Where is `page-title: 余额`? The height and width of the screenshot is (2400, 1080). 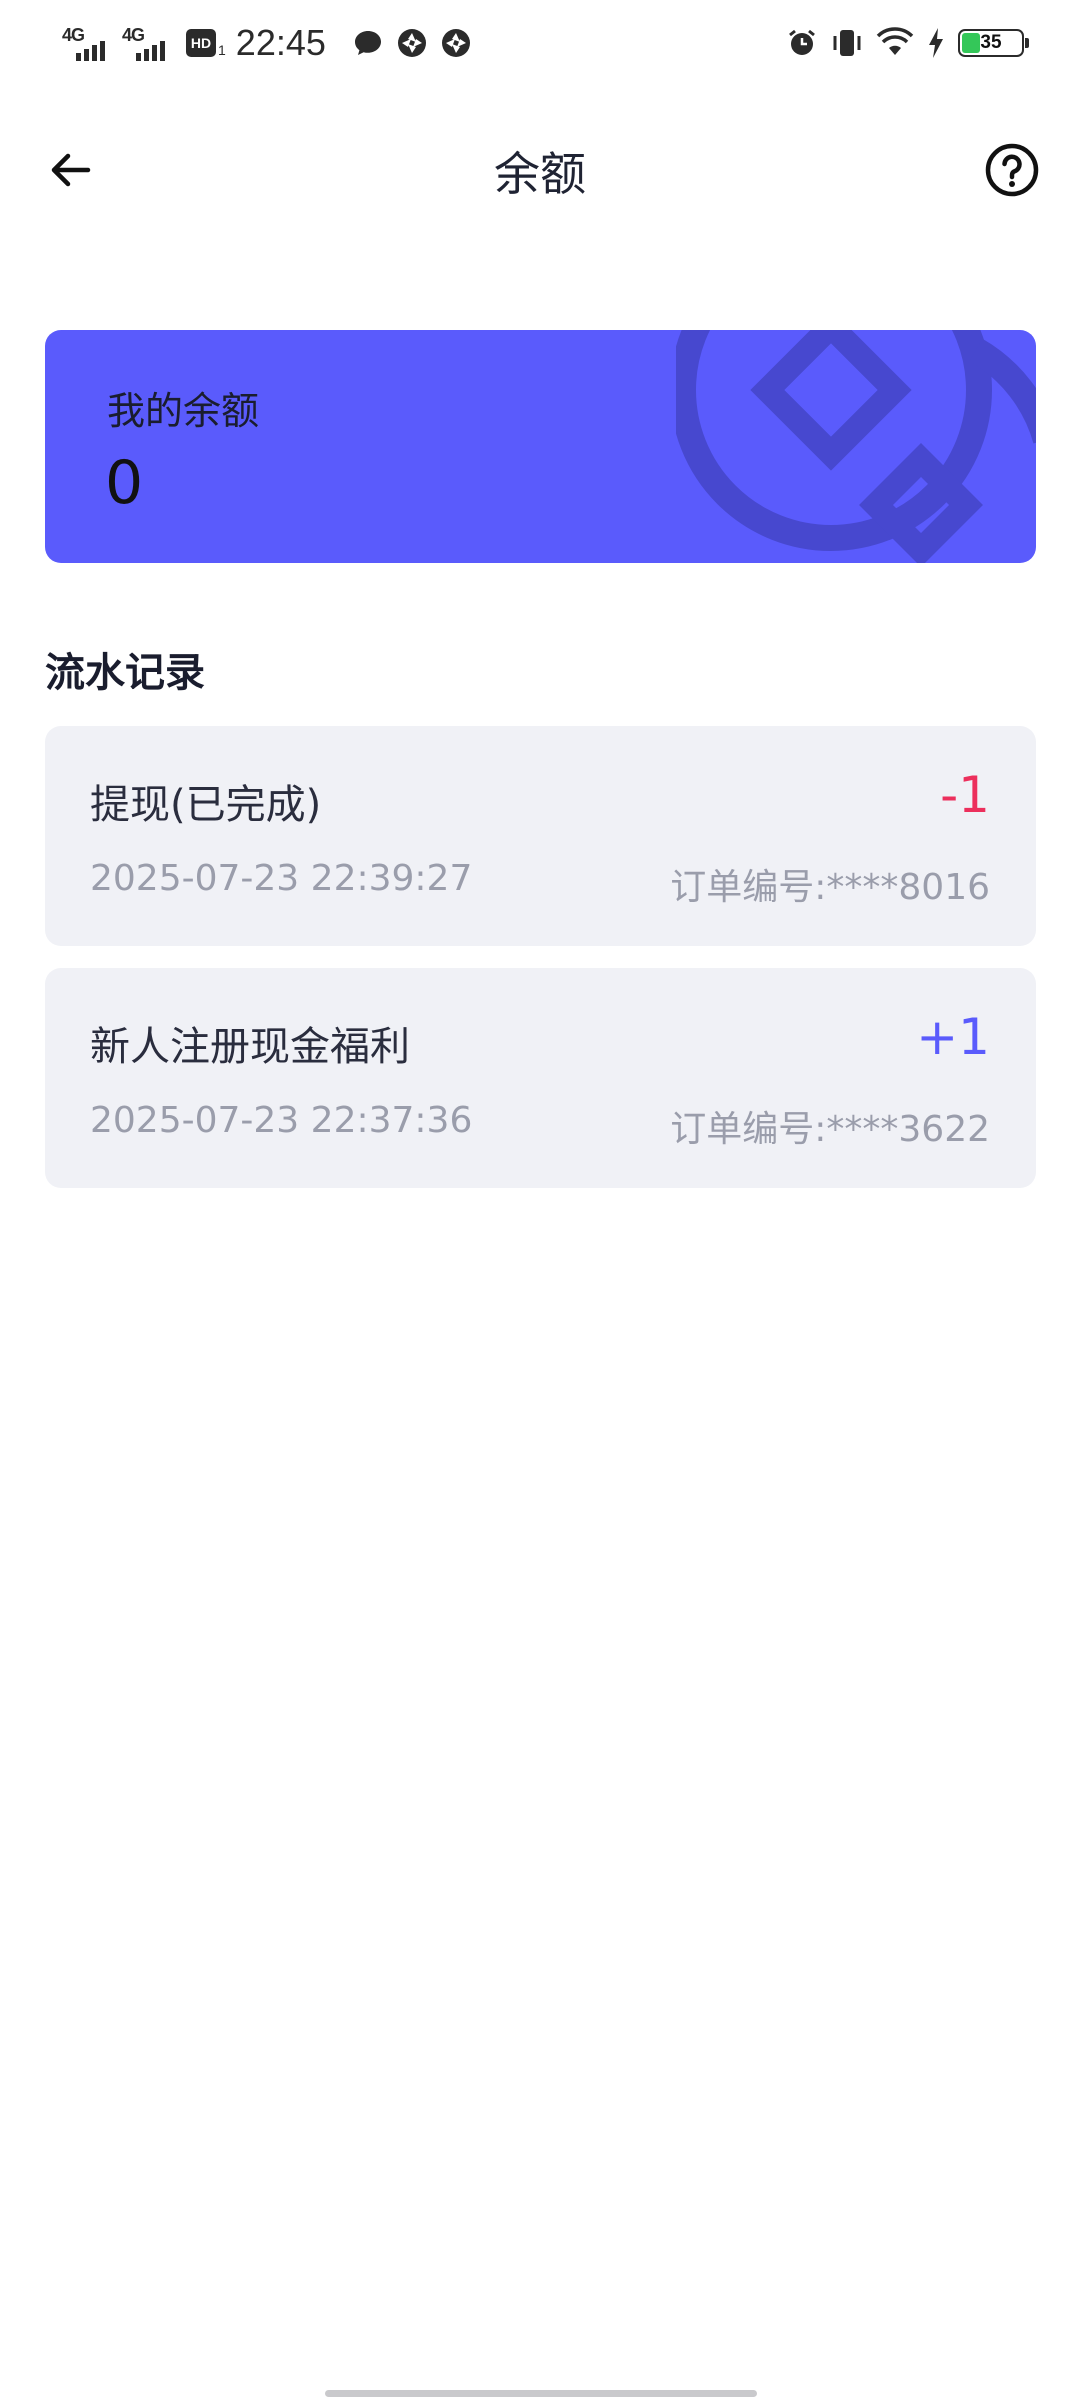 page-title: 余额 is located at coordinates (540, 174).